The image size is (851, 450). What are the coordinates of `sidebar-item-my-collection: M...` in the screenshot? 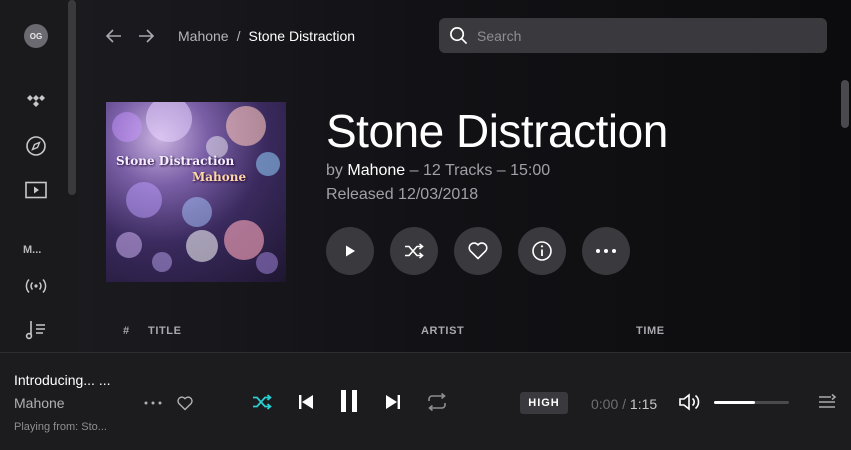 It's located at (32, 250).